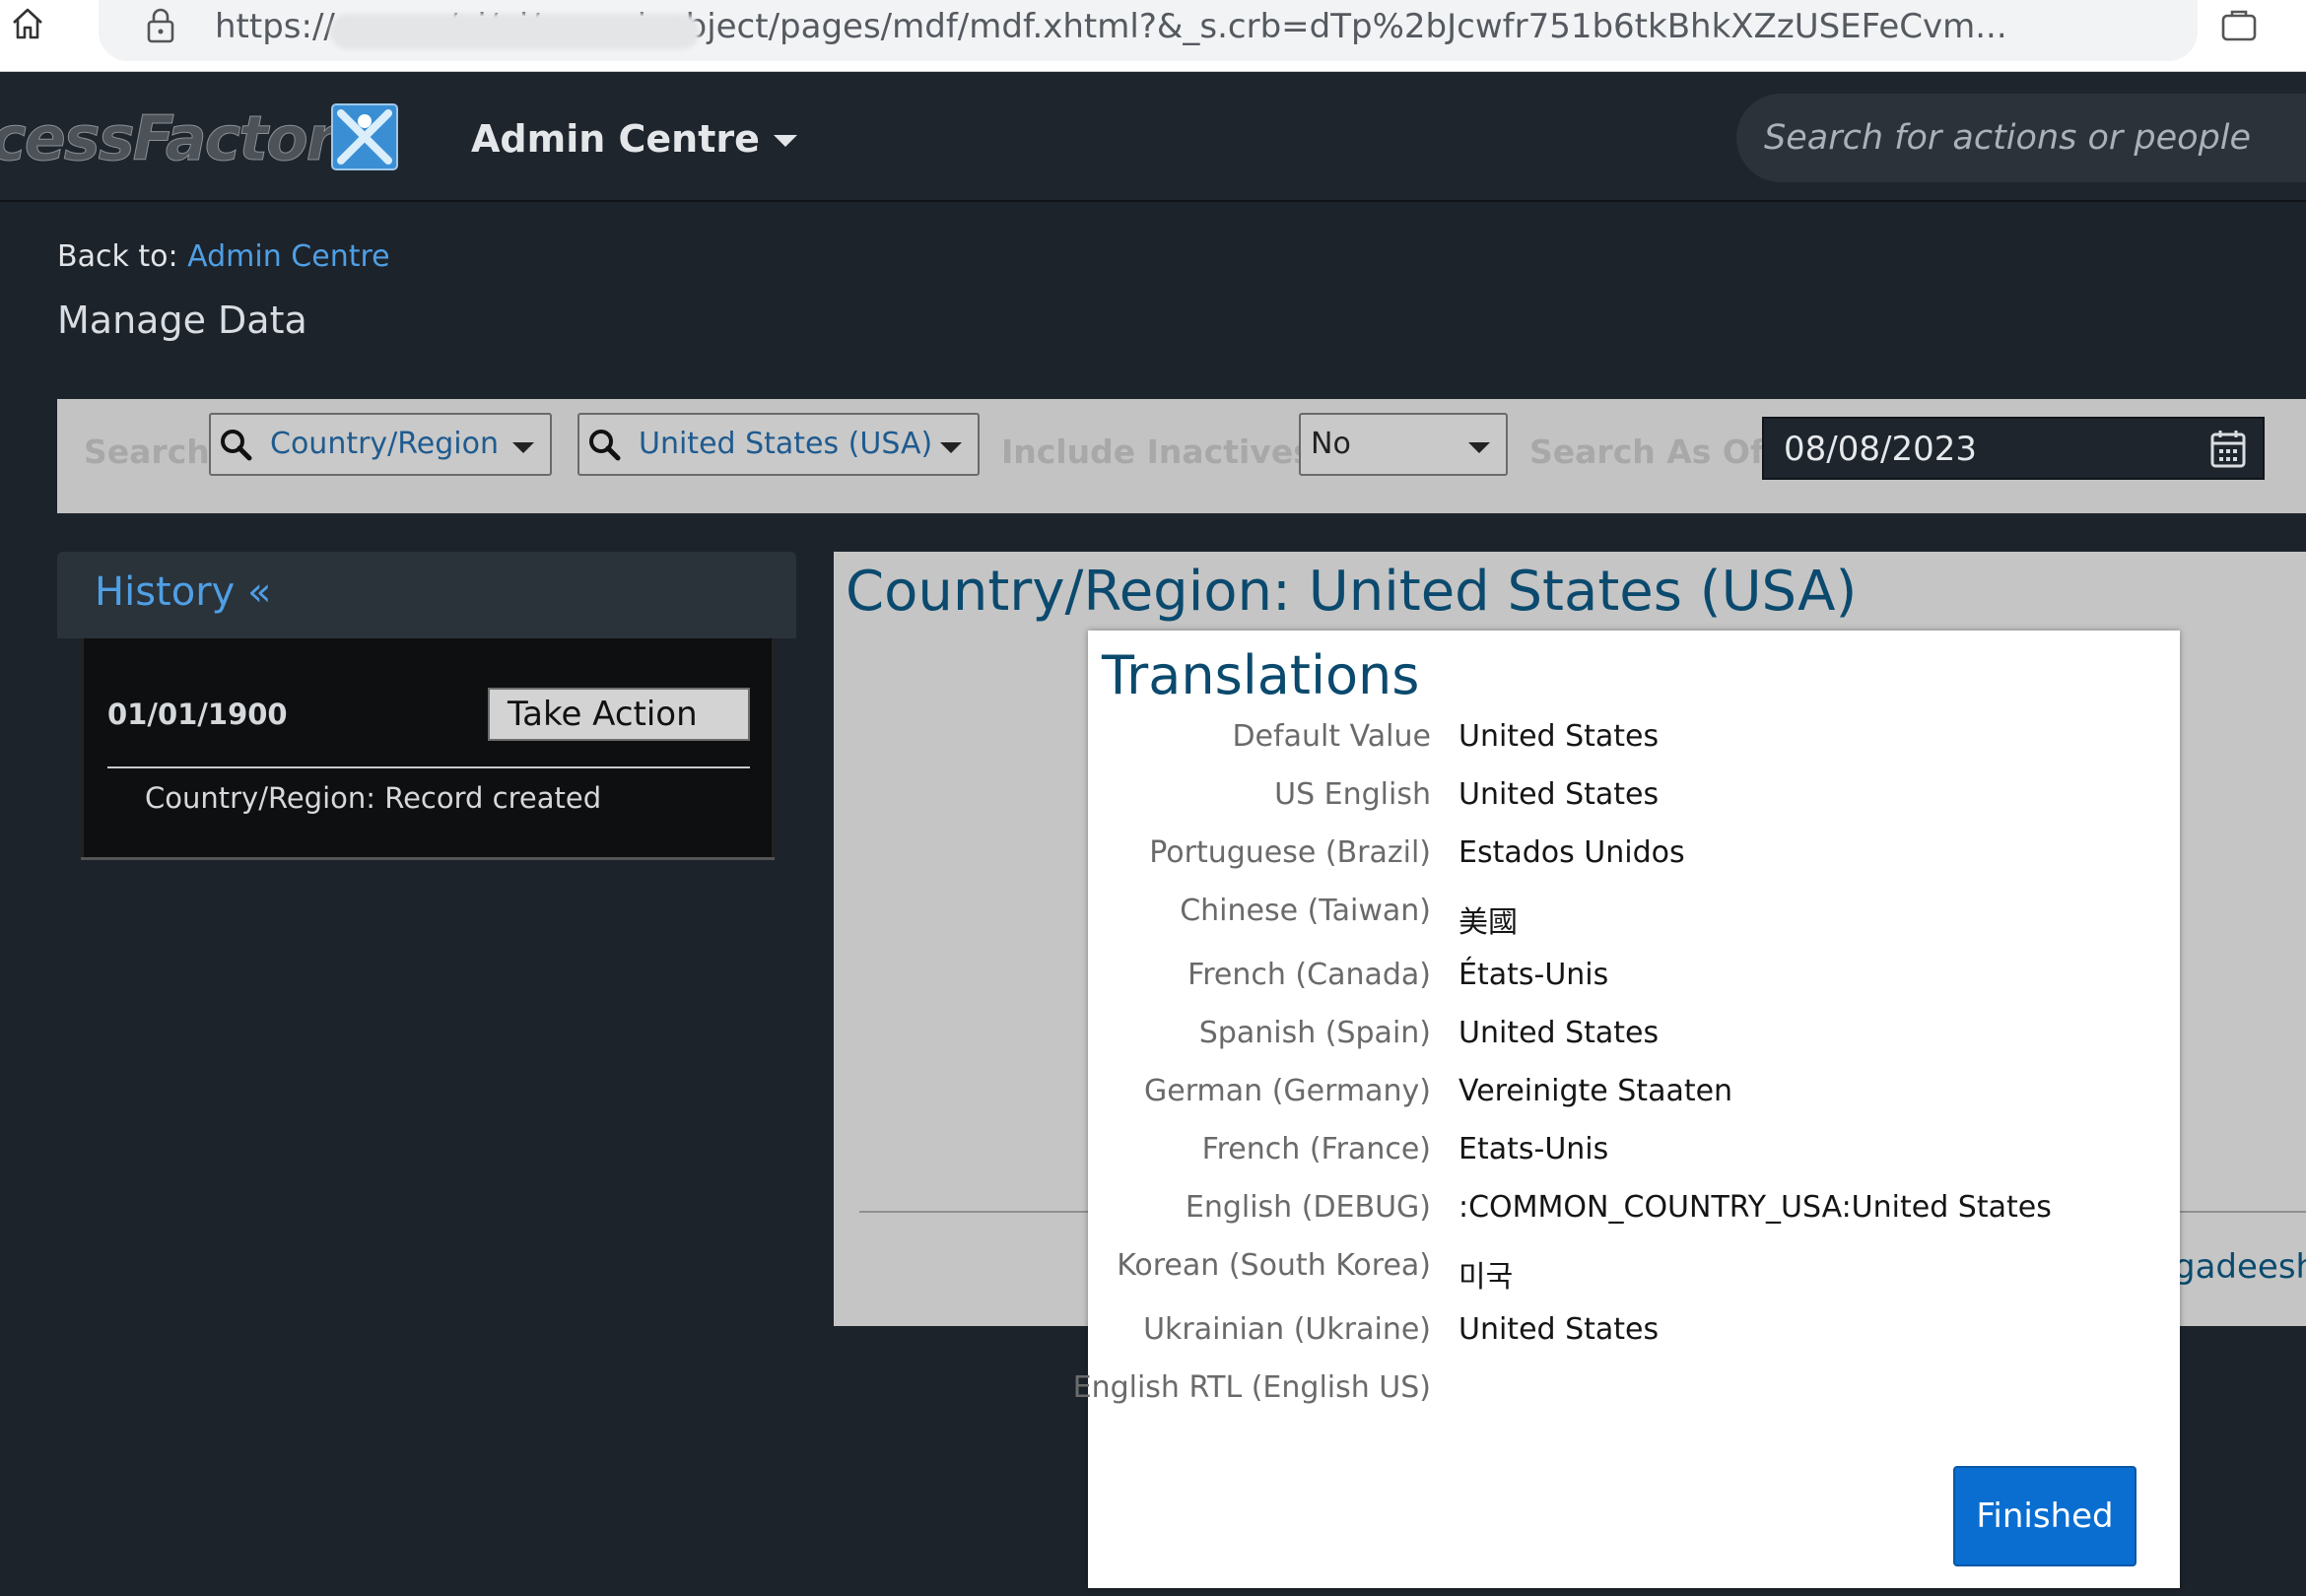 The image size is (2306, 1596). What do you see at coordinates (786, 444) in the screenshot?
I see `object-value-text: United States (USA)` at bounding box center [786, 444].